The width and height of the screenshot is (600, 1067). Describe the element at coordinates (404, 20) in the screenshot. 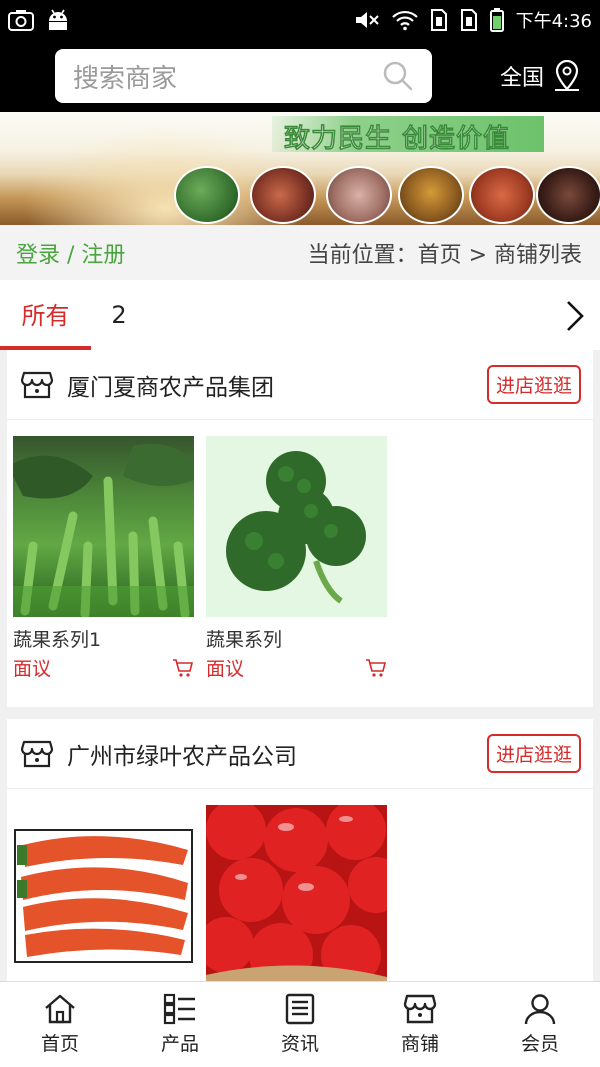

I see `wifi-icon` at that location.